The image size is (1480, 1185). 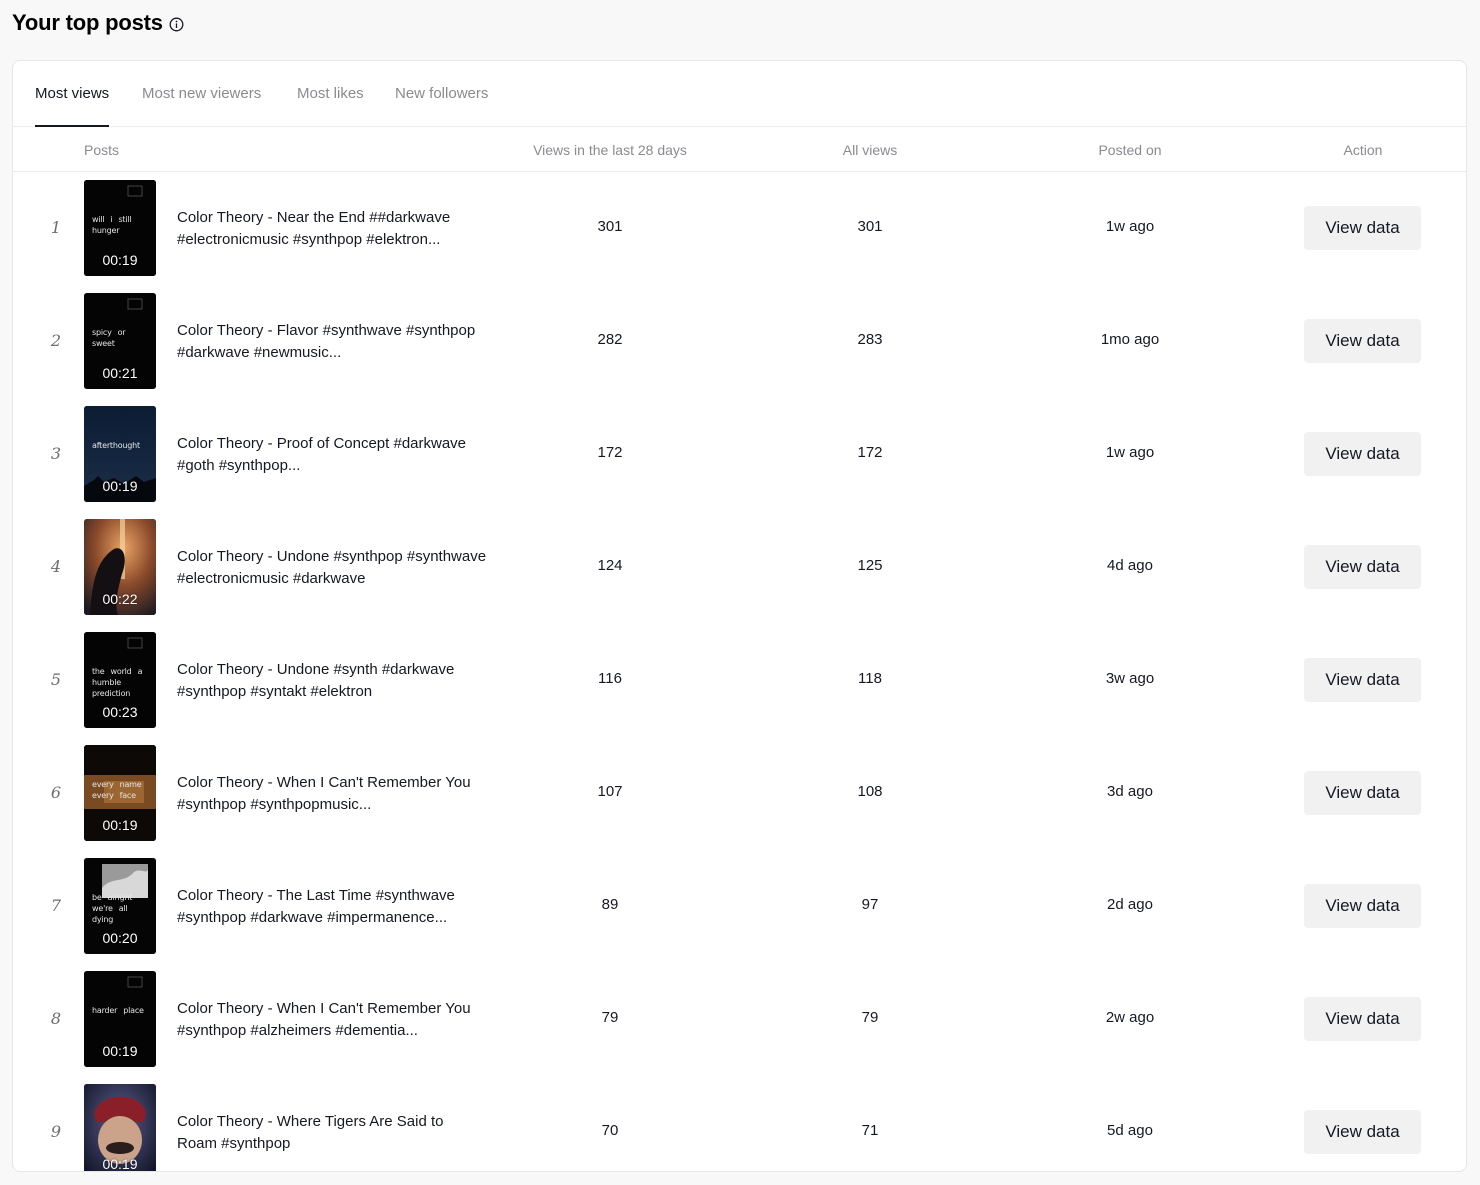 What do you see at coordinates (102, 332) in the screenshot?
I see `thumbnail-word: spicy` at bounding box center [102, 332].